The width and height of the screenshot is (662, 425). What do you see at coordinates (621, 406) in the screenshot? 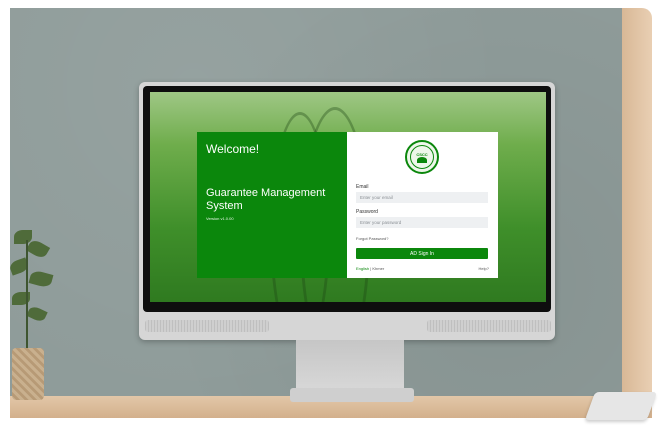
I see `keyboard` at bounding box center [621, 406].